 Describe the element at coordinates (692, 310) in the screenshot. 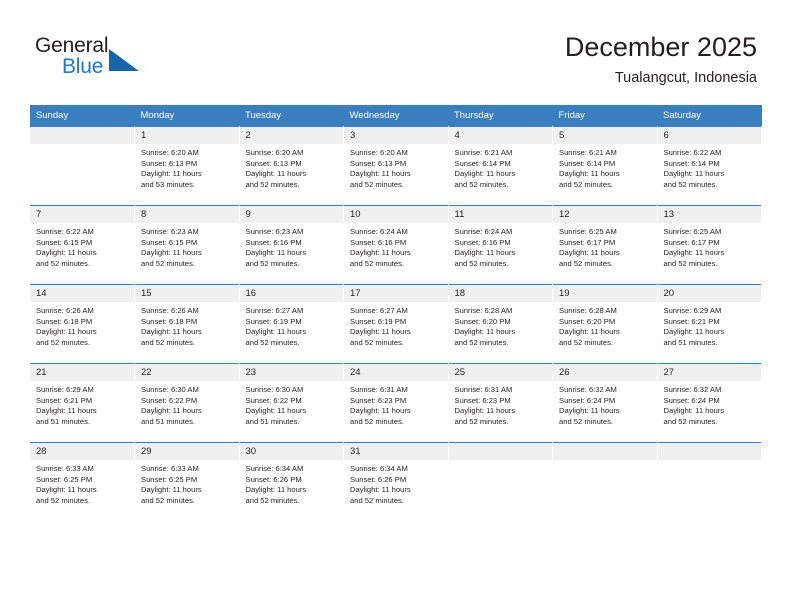

I see `sunrise-text: Sunrise: 6:29 AM` at that location.